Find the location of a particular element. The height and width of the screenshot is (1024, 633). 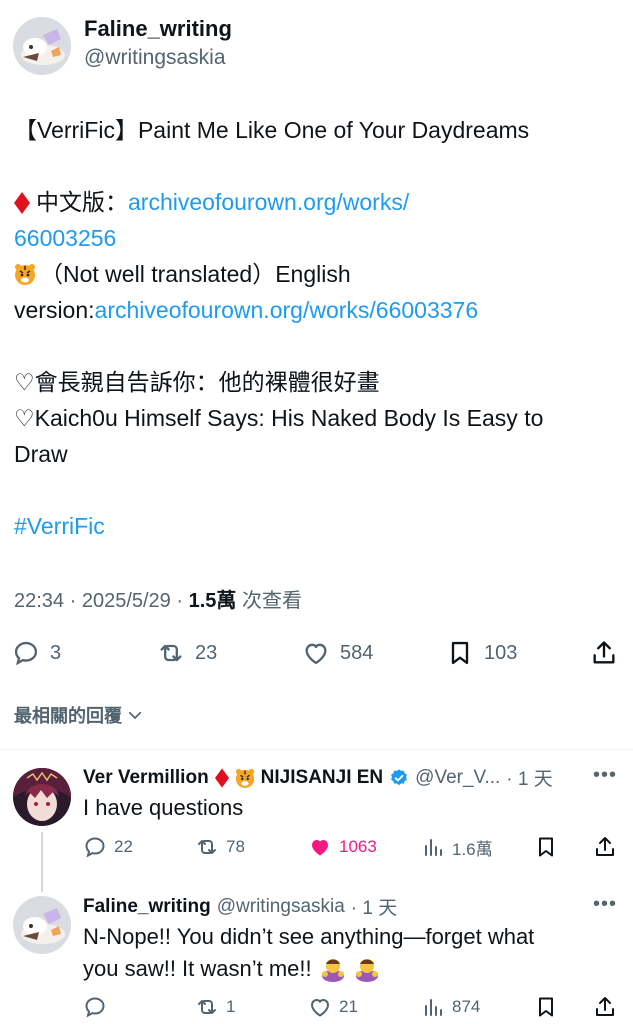

reply-like-count: 1063 is located at coordinates (358, 846).